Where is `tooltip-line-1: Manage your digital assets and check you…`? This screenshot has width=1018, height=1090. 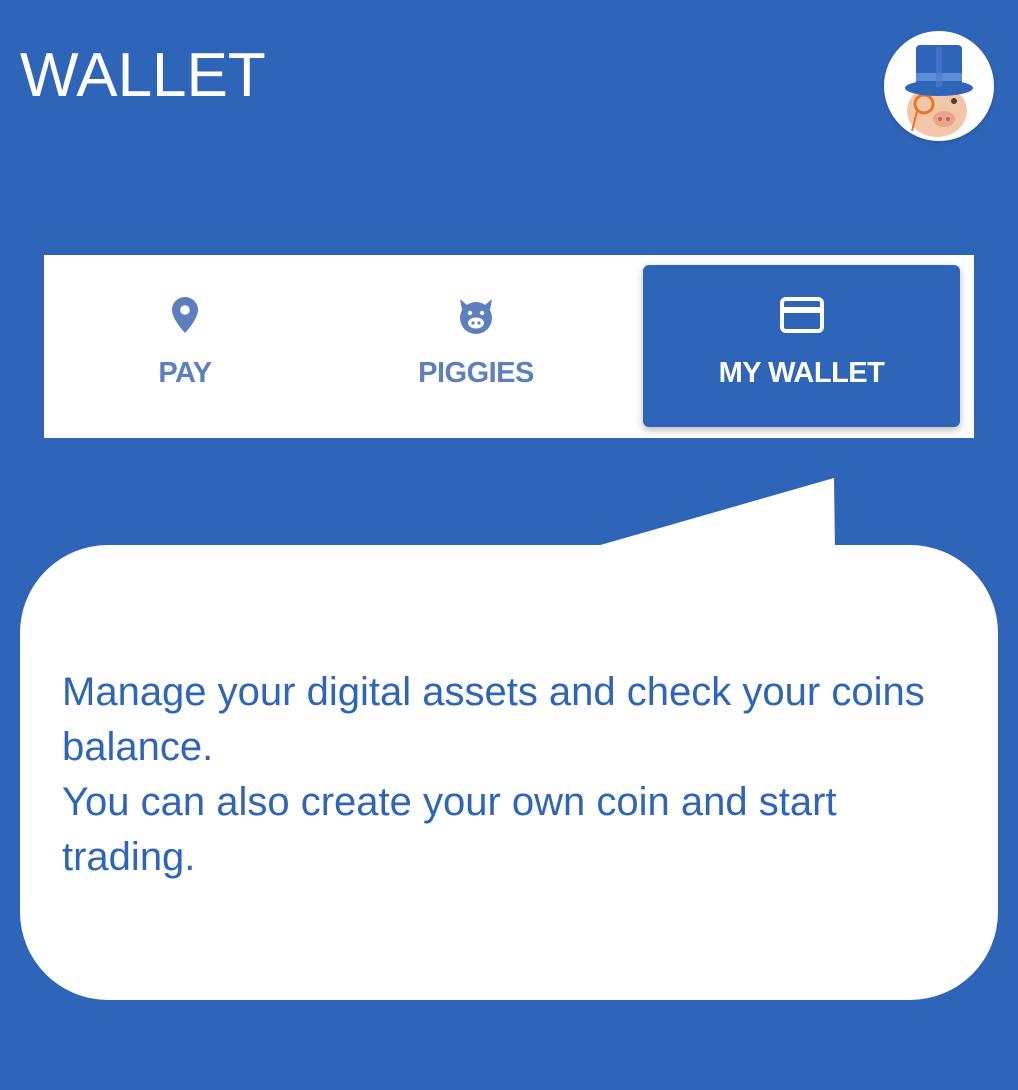 tooltip-line-1: Manage your digital assets and check you… is located at coordinates (493, 719).